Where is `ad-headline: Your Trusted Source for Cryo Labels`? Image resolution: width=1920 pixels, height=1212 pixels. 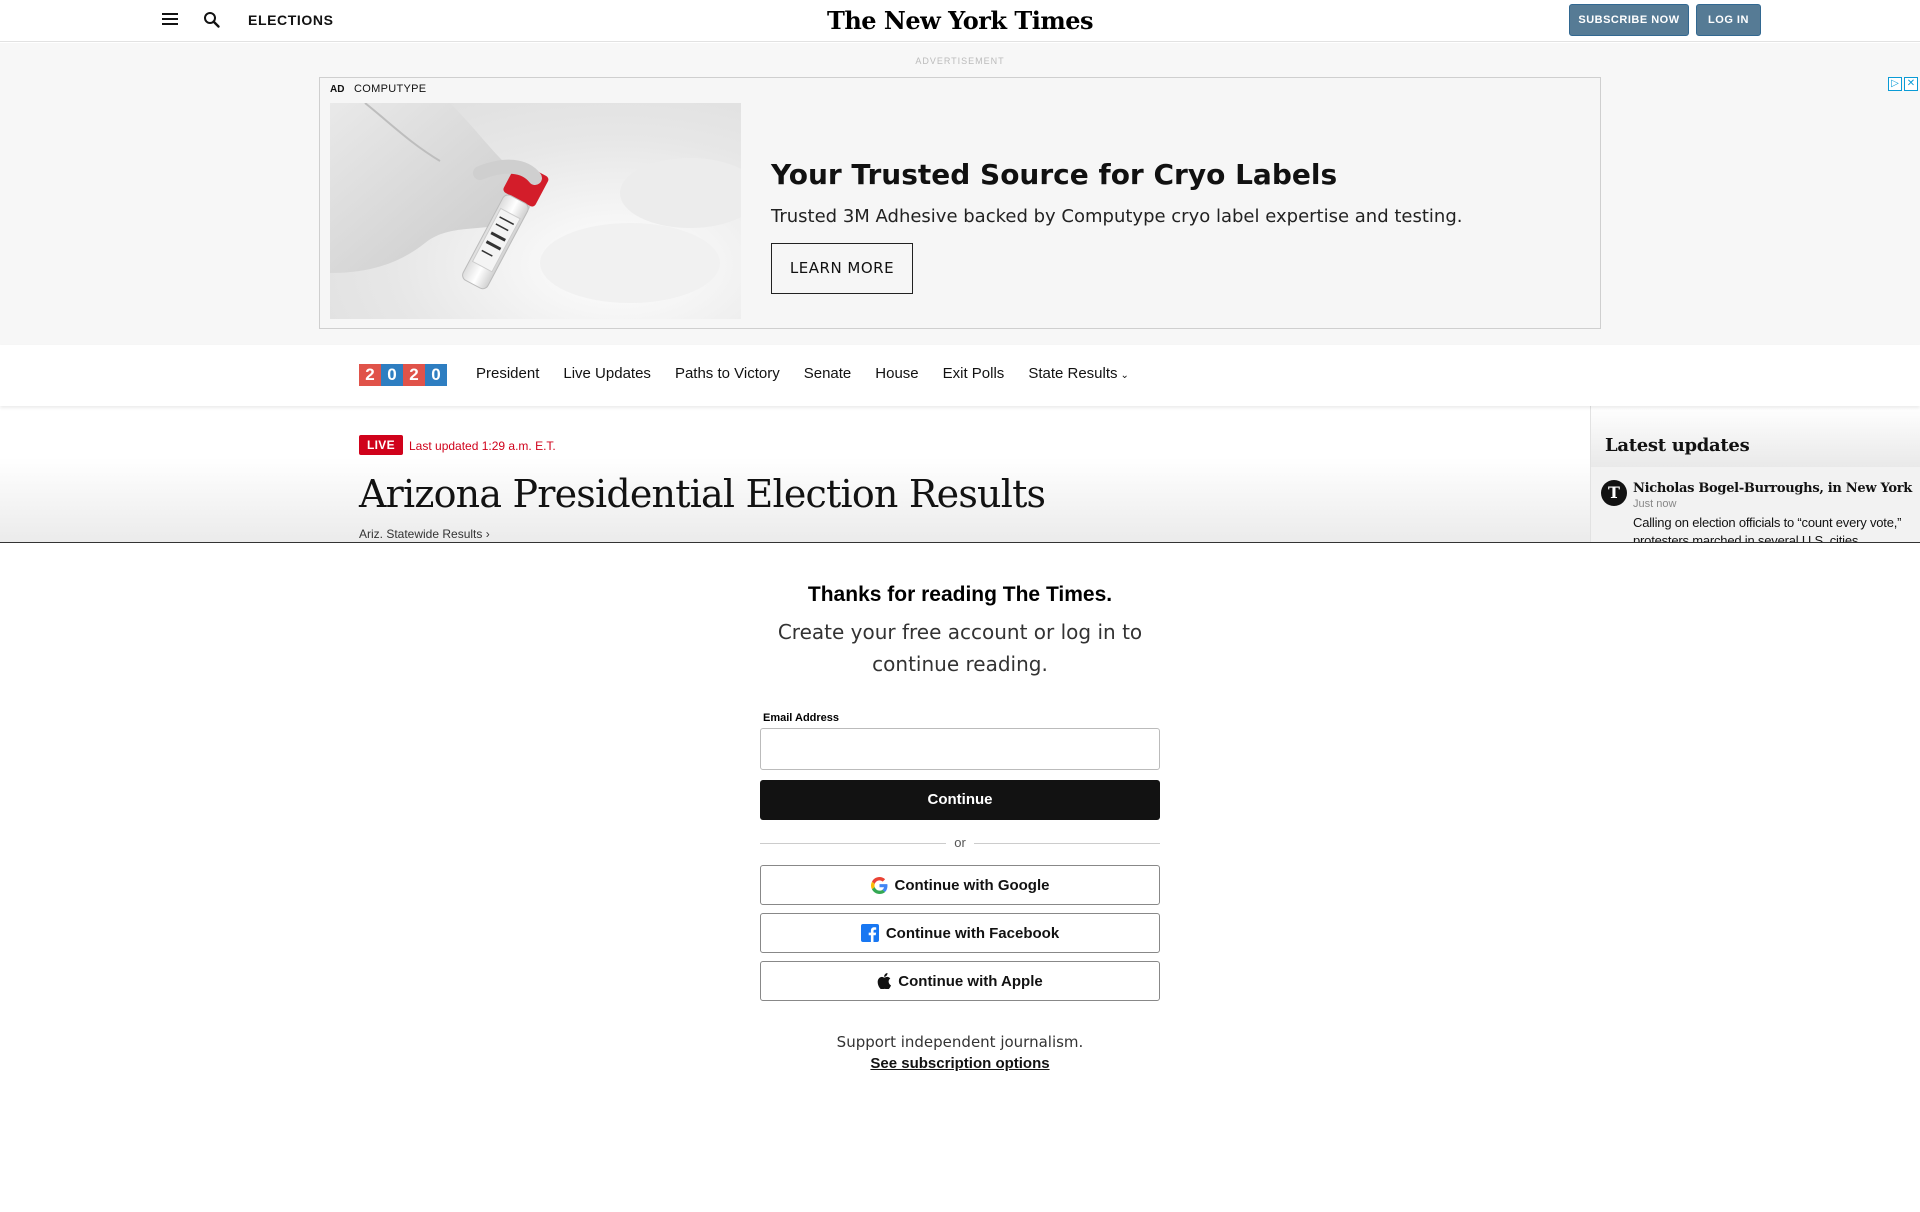 ad-headline: Your Trusted Source for Cryo Labels is located at coordinates (1054, 174).